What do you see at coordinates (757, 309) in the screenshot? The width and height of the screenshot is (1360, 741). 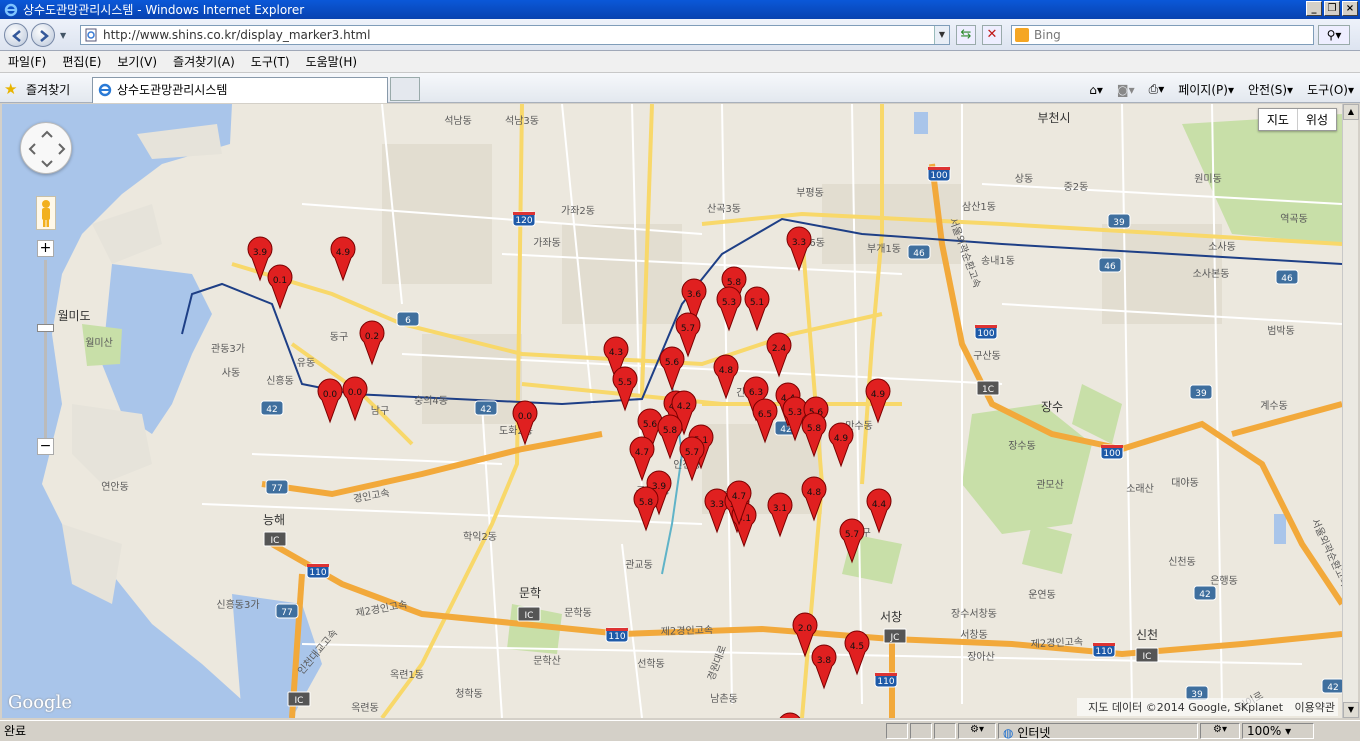 I see `map-marker: 5.1` at bounding box center [757, 309].